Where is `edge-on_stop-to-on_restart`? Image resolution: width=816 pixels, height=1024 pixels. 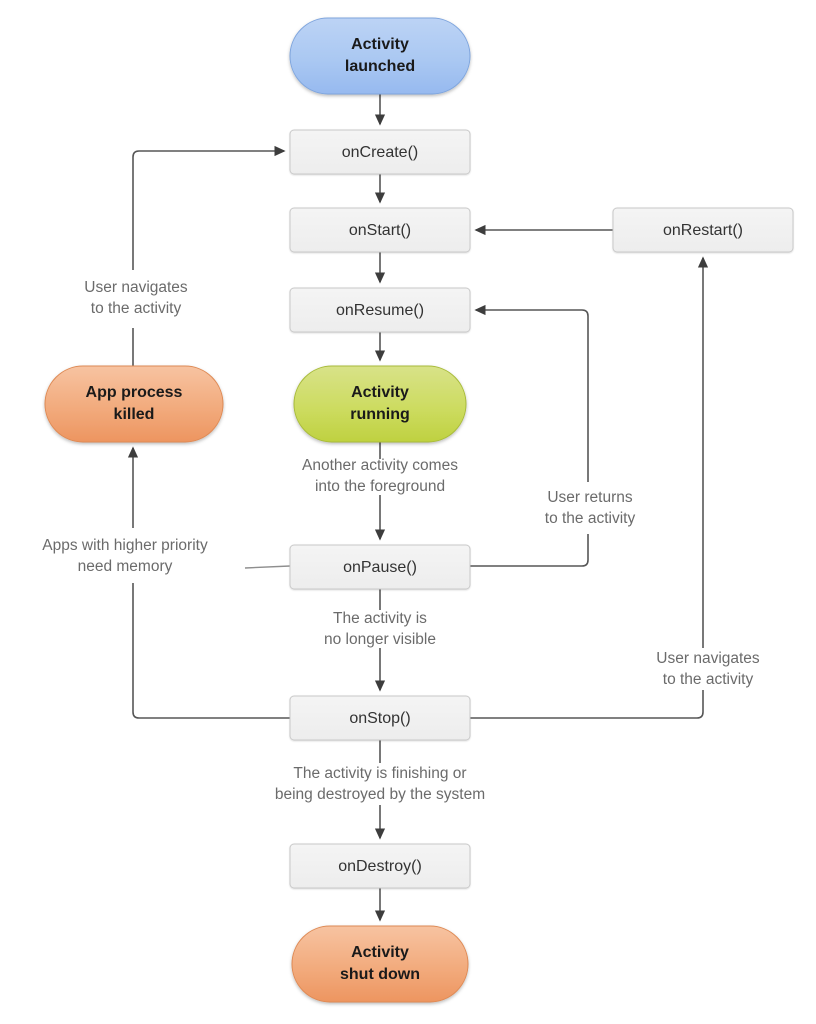 edge-on_stop-to-on_restart is located at coordinates (586, 488).